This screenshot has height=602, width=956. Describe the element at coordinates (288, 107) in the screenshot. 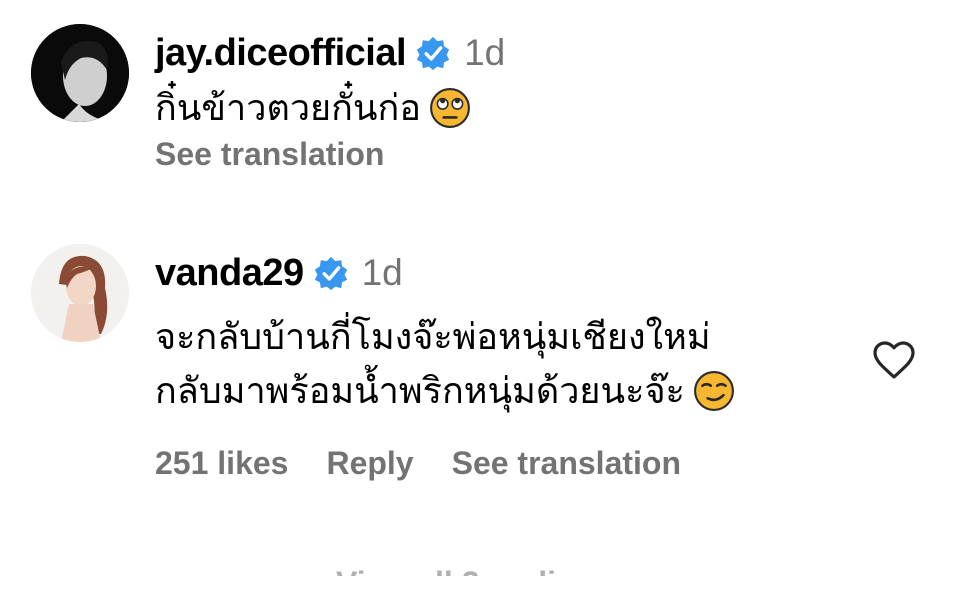

I see `comment-line: กิ๋นข้าวตวยกั๋นก่อ` at that location.